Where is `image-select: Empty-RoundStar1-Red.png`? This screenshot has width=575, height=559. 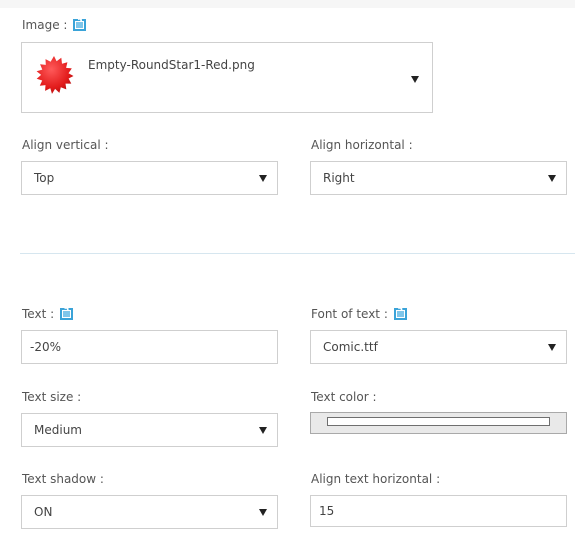
image-select: Empty-RoundStar1-Red.png is located at coordinates (227, 77).